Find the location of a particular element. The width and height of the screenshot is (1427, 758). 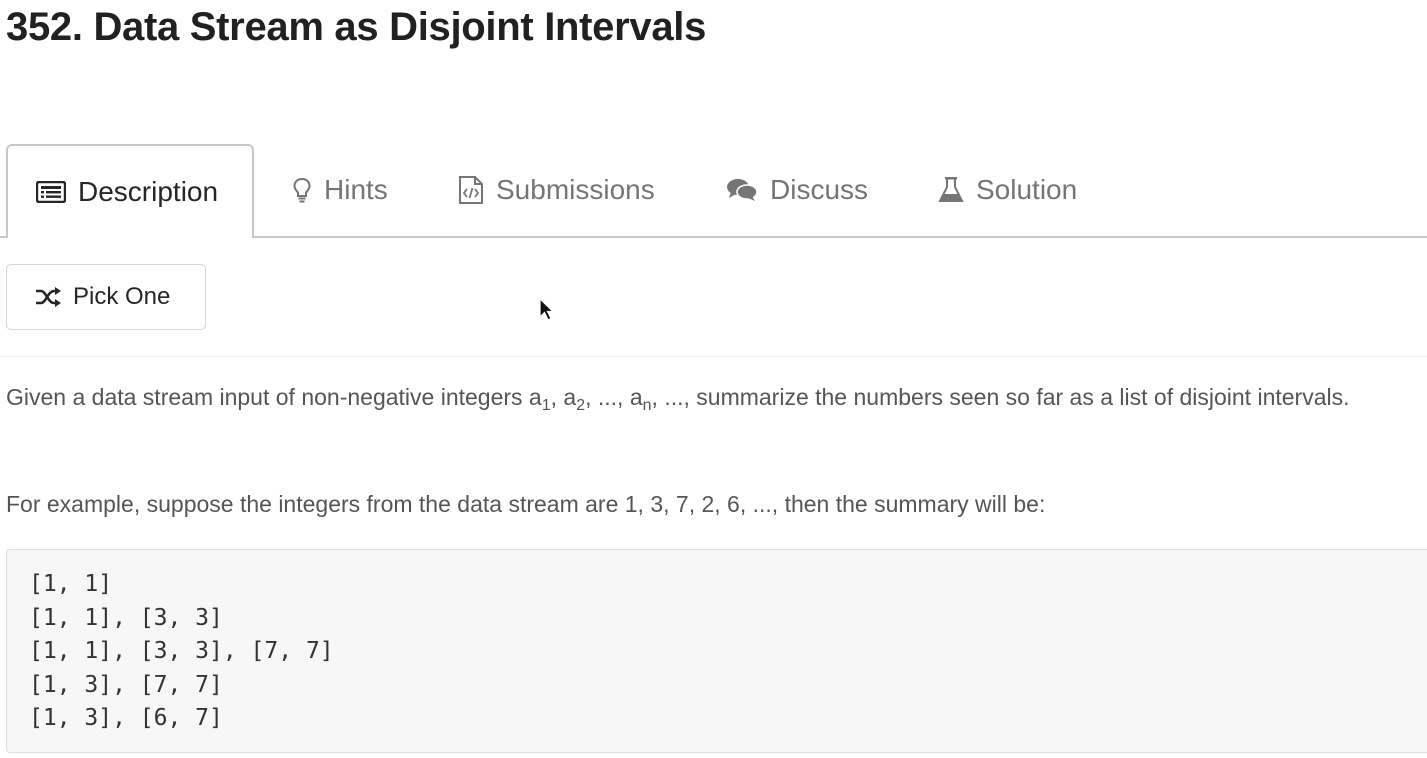

tab-hints: Hints is located at coordinates (340, 190).